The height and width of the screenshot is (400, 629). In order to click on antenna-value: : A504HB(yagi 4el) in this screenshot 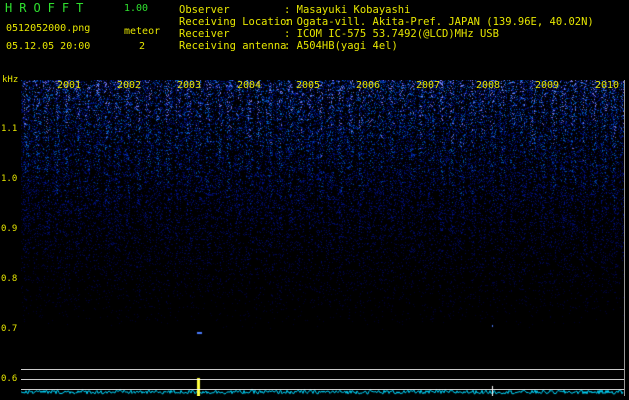, I will do `click(341, 46)`.